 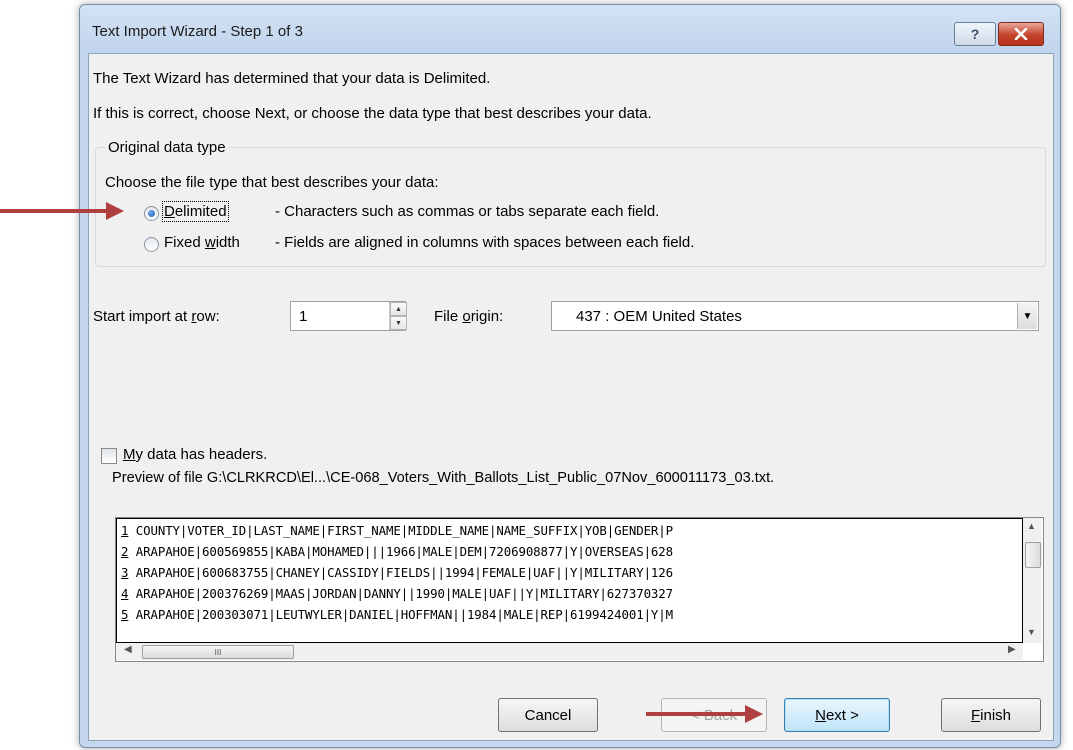 What do you see at coordinates (156, 316) in the screenshot?
I see `start-import-row-label: Start import at row:` at bounding box center [156, 316].